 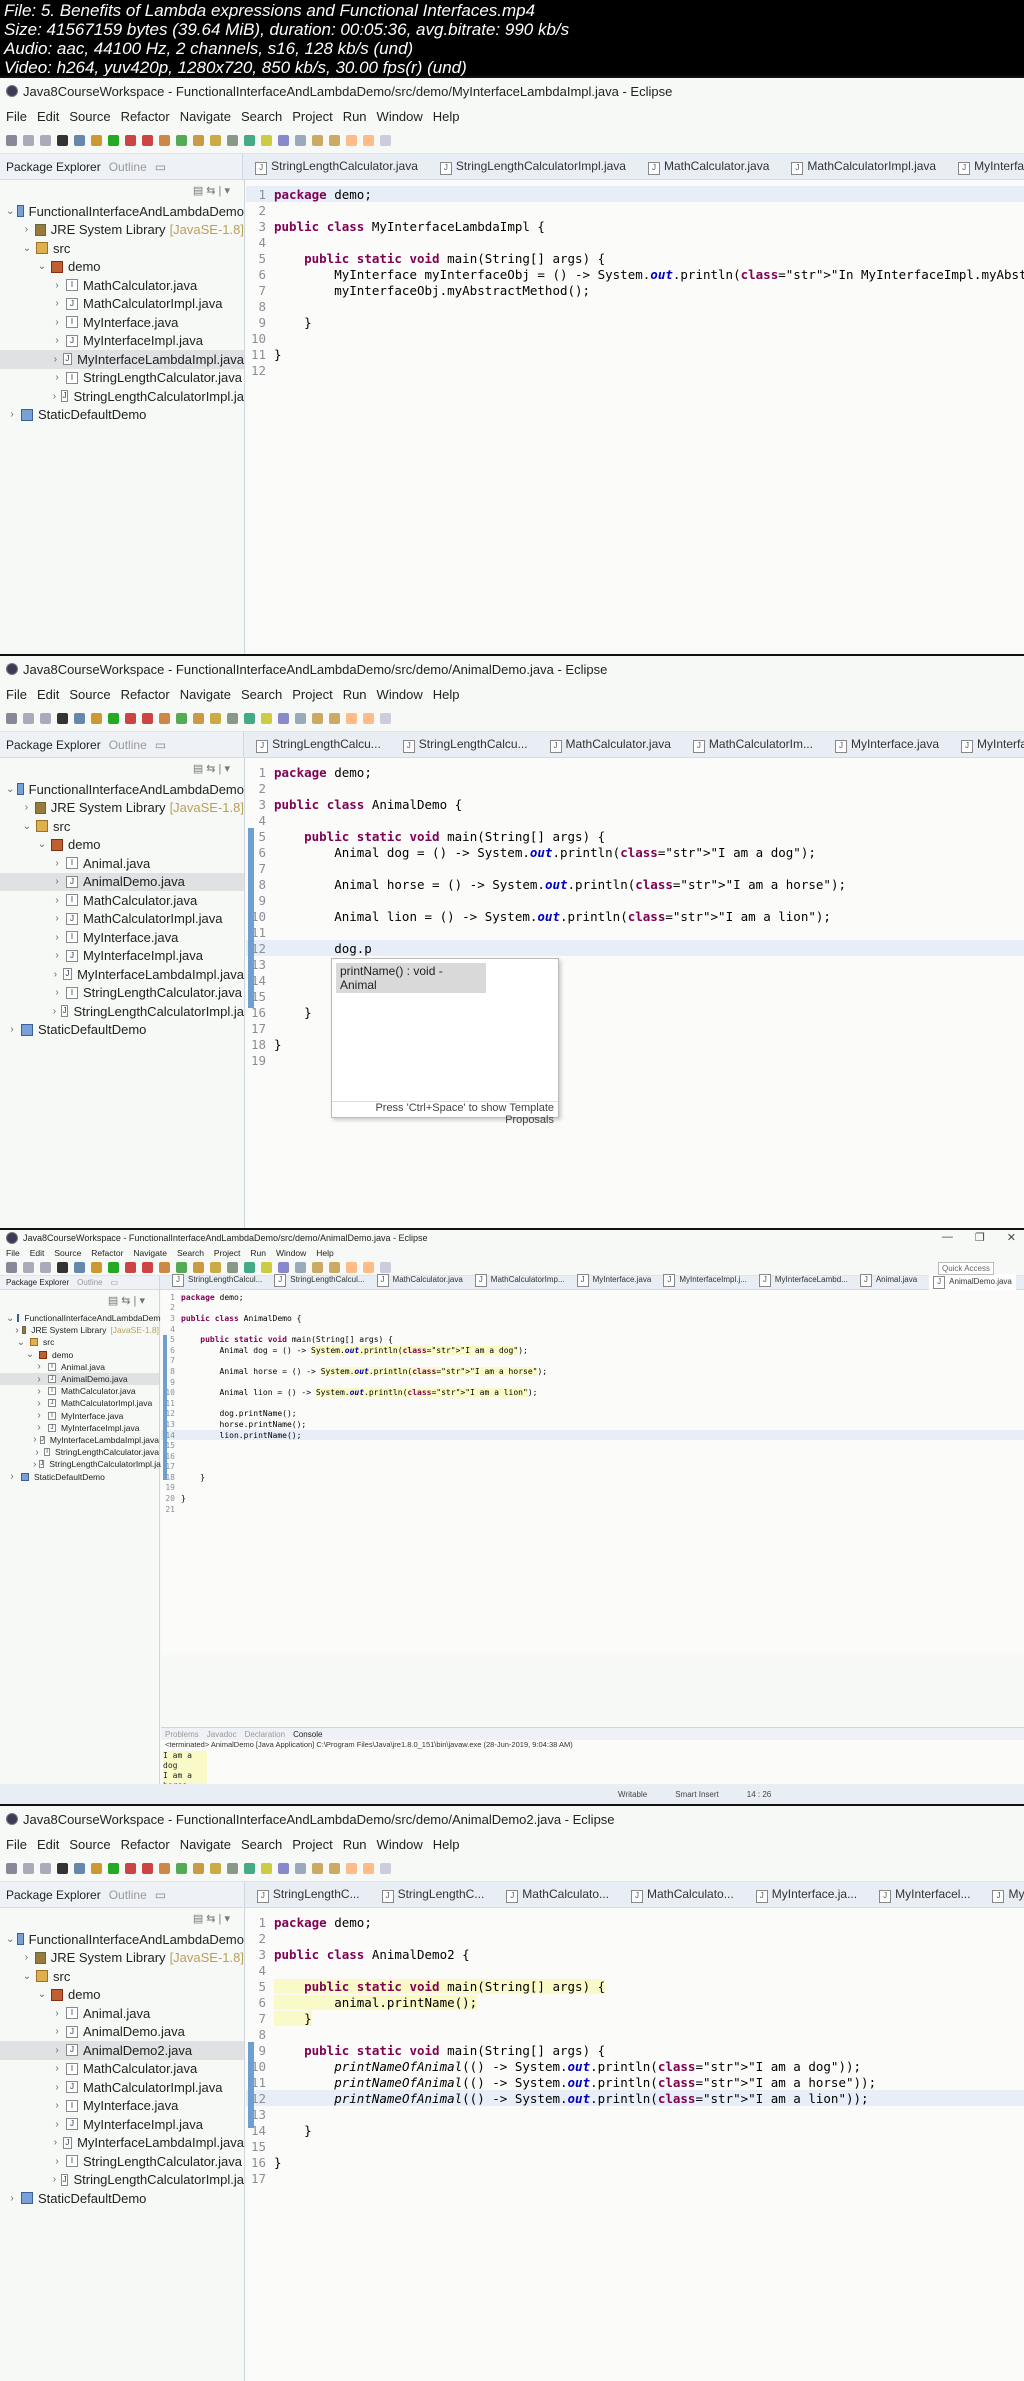 What do you see at coordinates (16, 116) in the screenshot?
I see `menu-file: File` at bounding box center [16, 116].